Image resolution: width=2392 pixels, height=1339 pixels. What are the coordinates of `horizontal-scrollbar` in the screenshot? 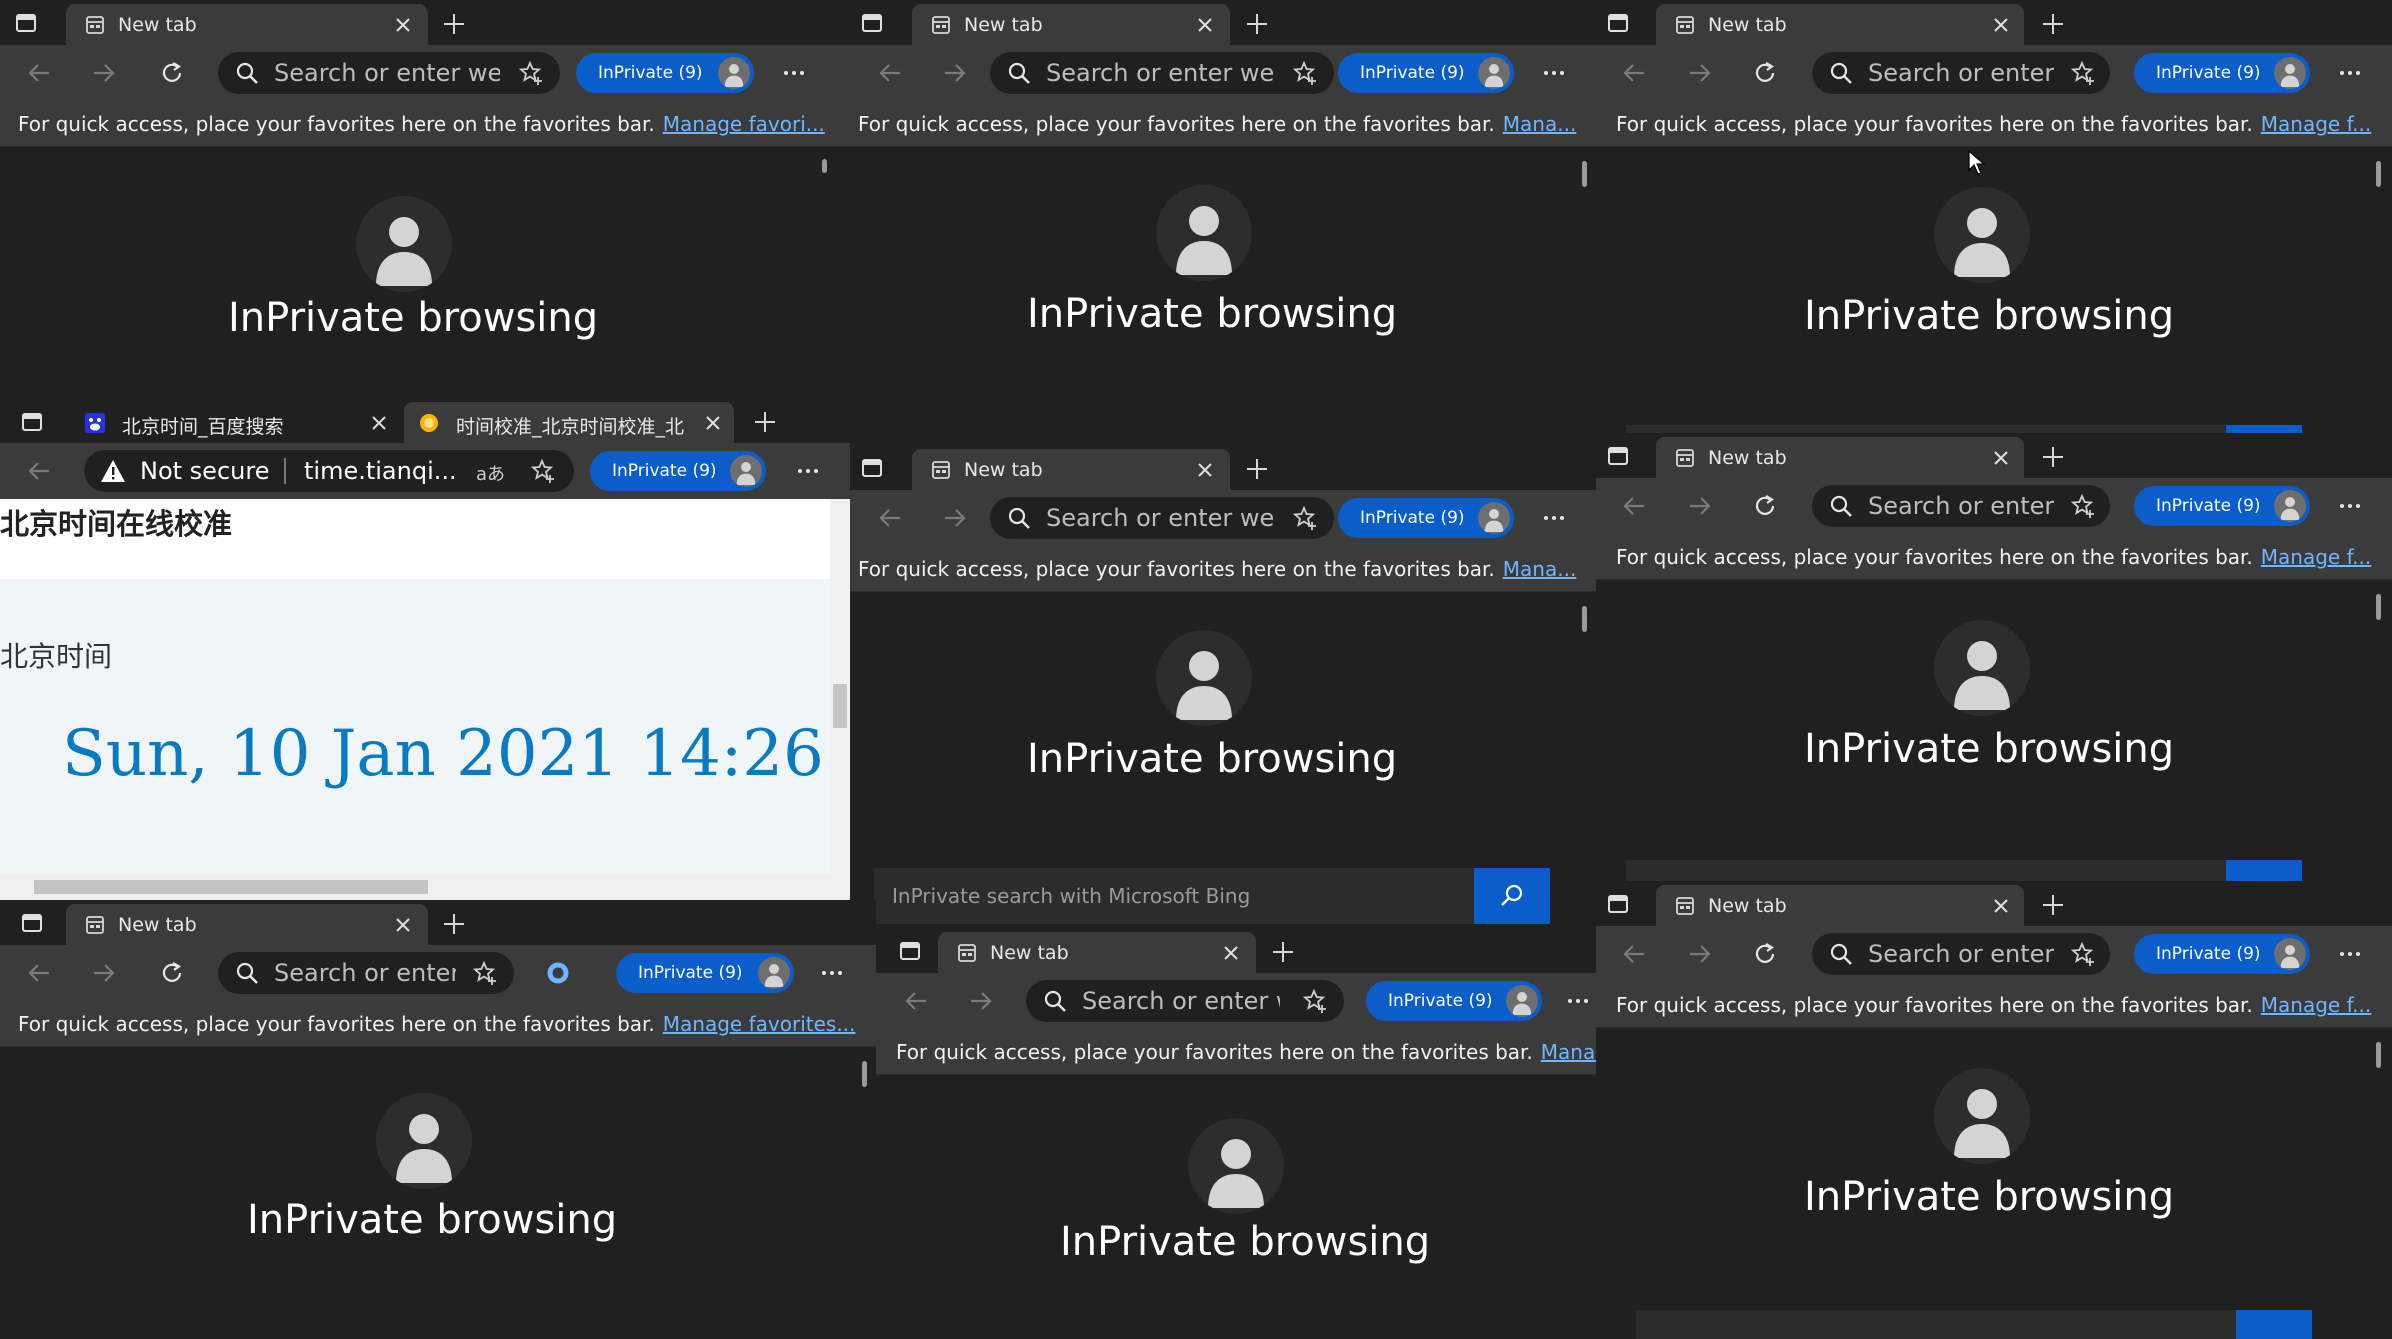 It's located at (425, 887).